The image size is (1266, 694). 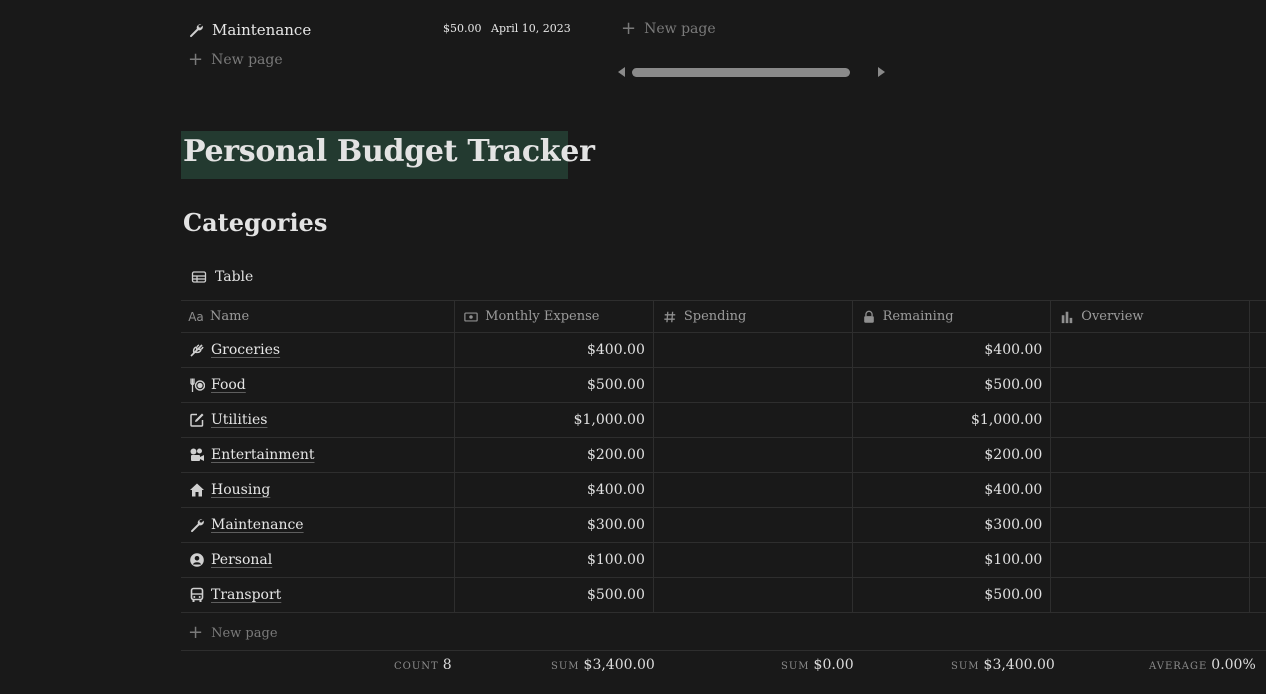 What do you see at coordinates (680, 29) in the screenshot?
I see `new-page-label: New page` at bounding box center [680, 29].